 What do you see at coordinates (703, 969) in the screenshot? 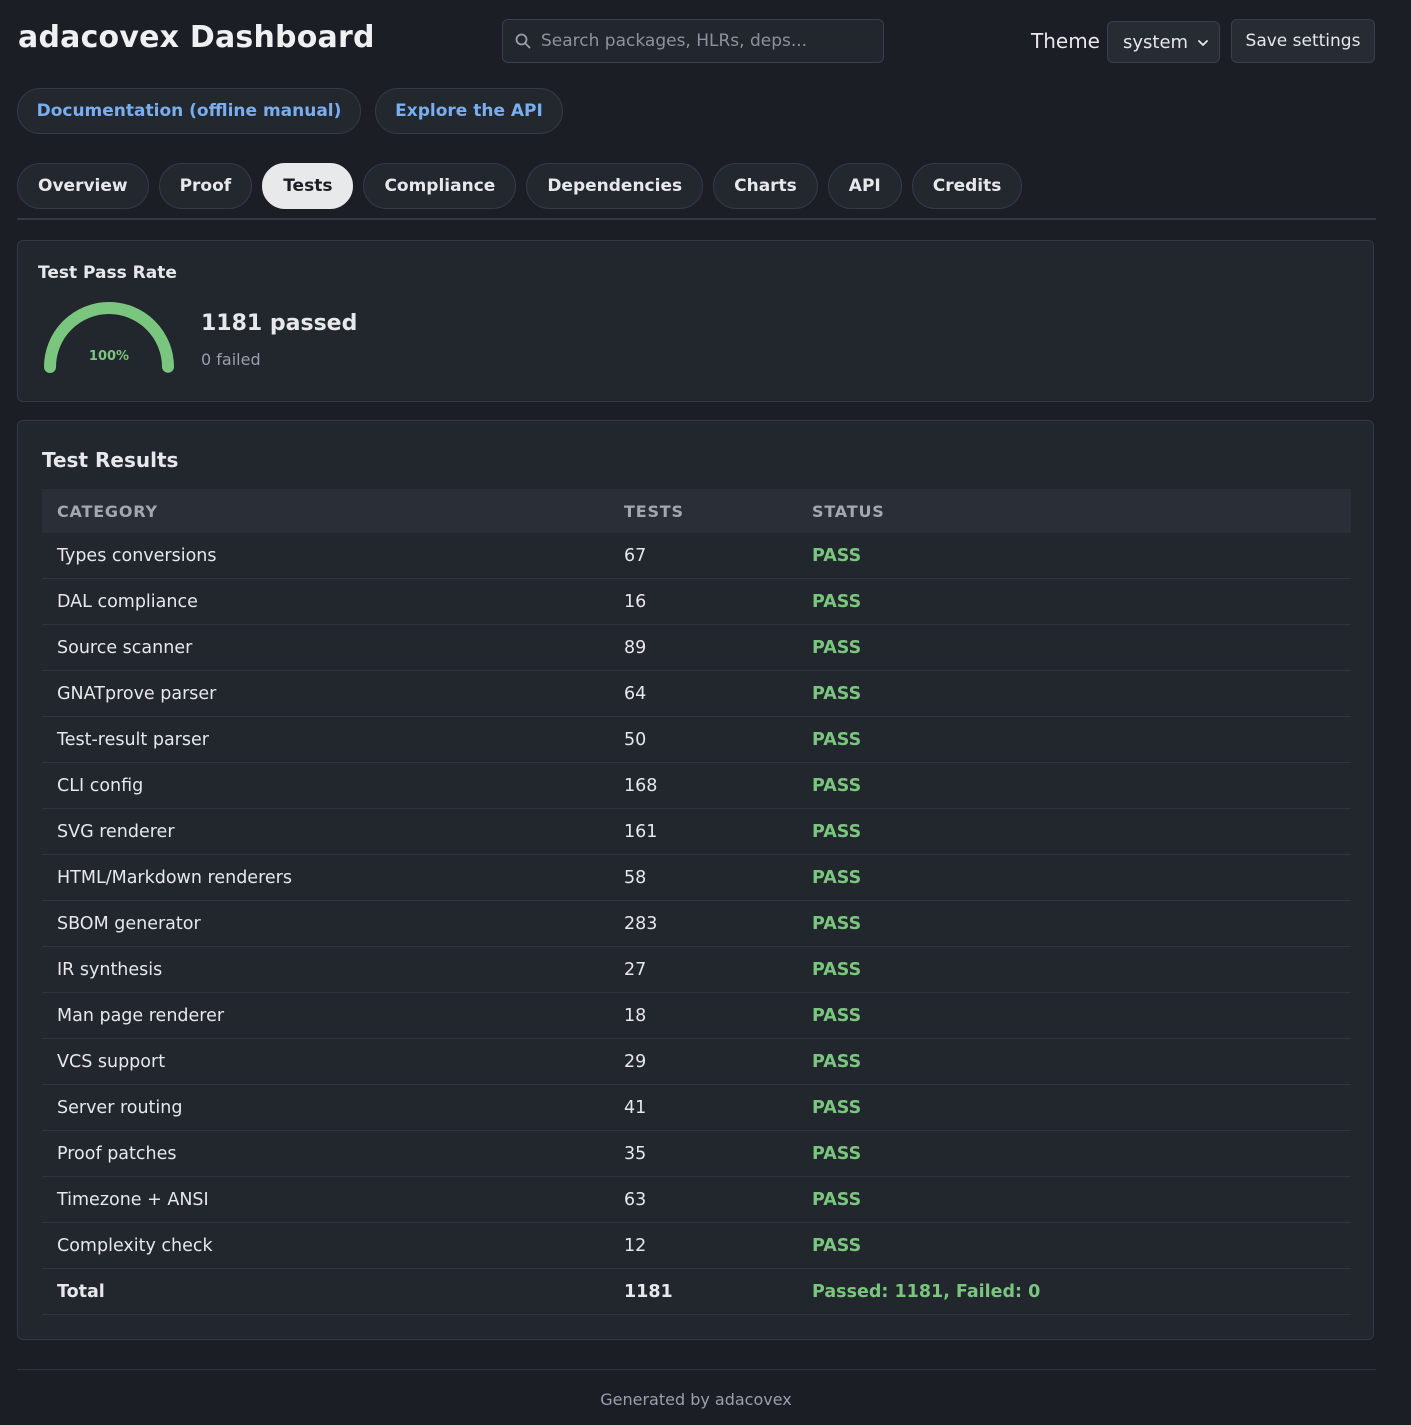
I see `row-test-count: 27` at bounding box center [703, 969].